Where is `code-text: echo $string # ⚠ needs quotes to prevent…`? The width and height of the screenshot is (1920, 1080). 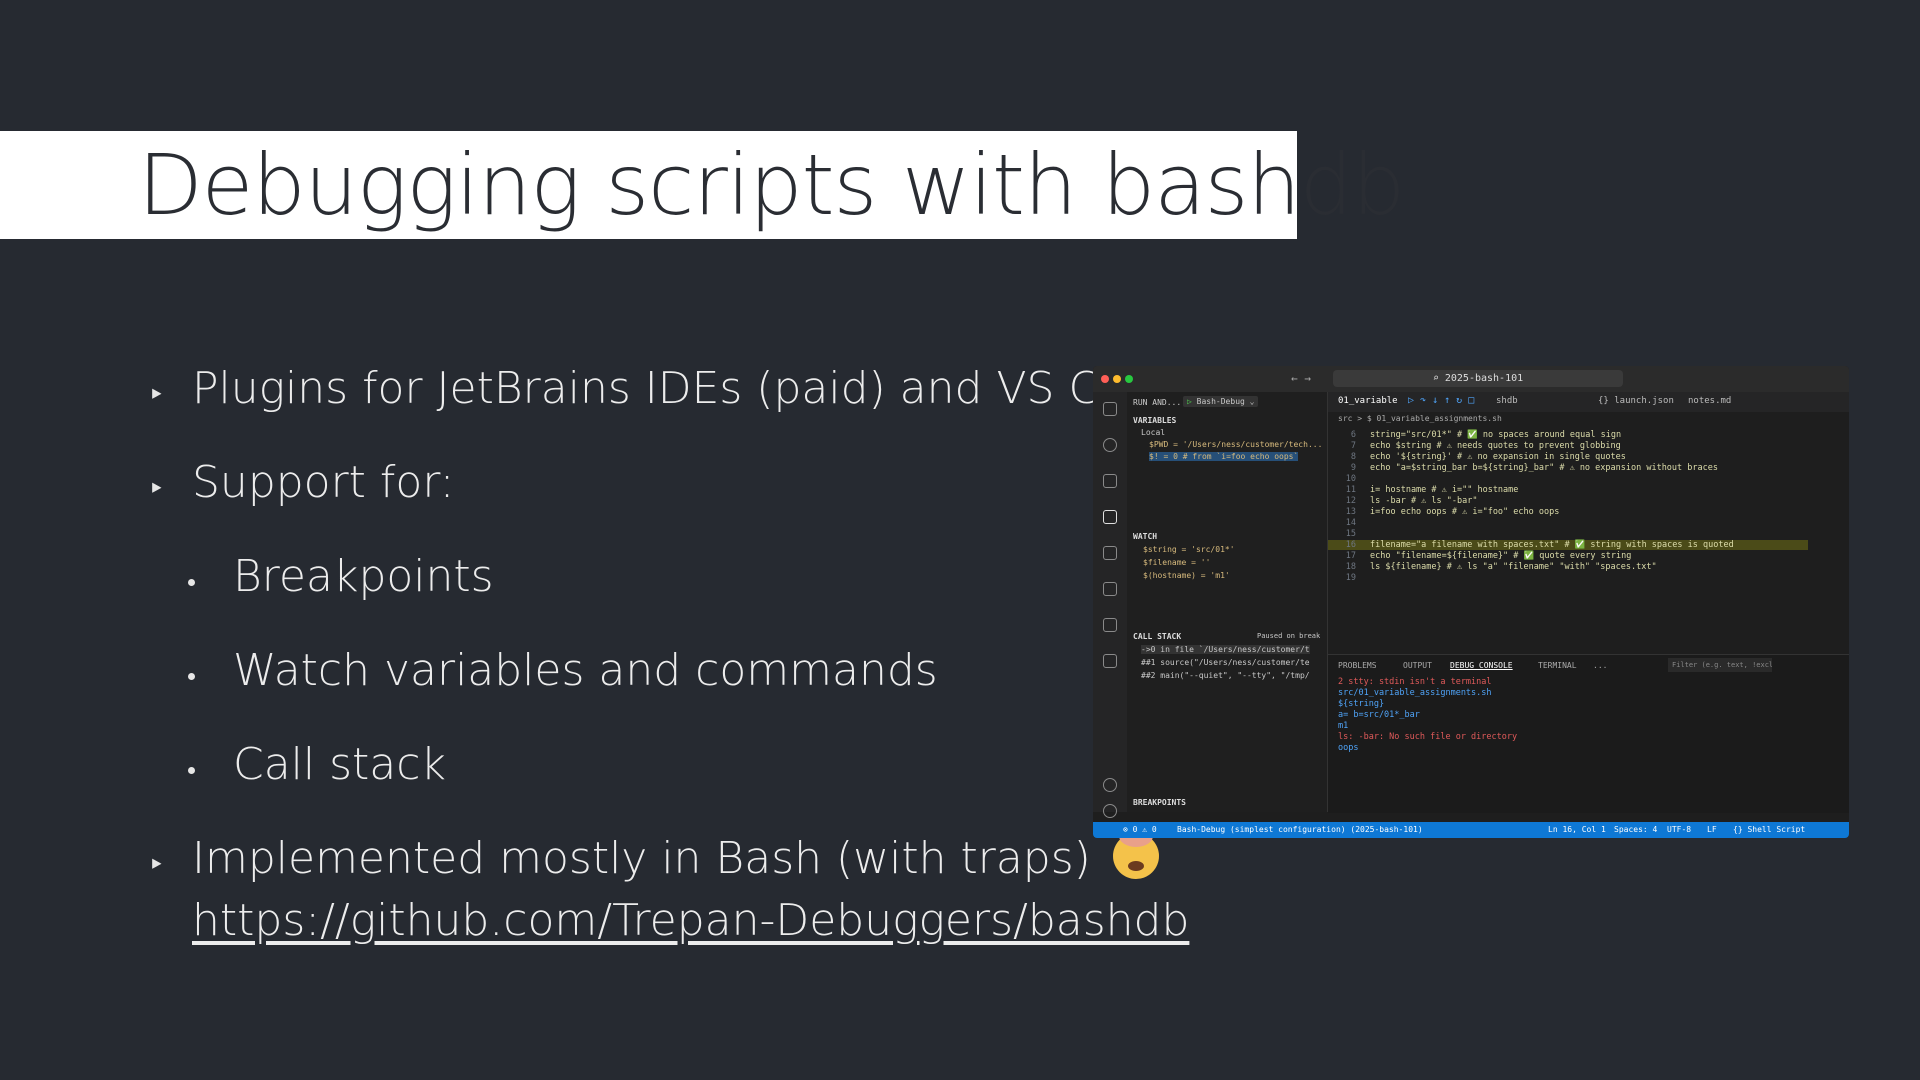
code-text: echo $string # ⚠ needs quotes to prevent… is located at coordinates (1495, 446).